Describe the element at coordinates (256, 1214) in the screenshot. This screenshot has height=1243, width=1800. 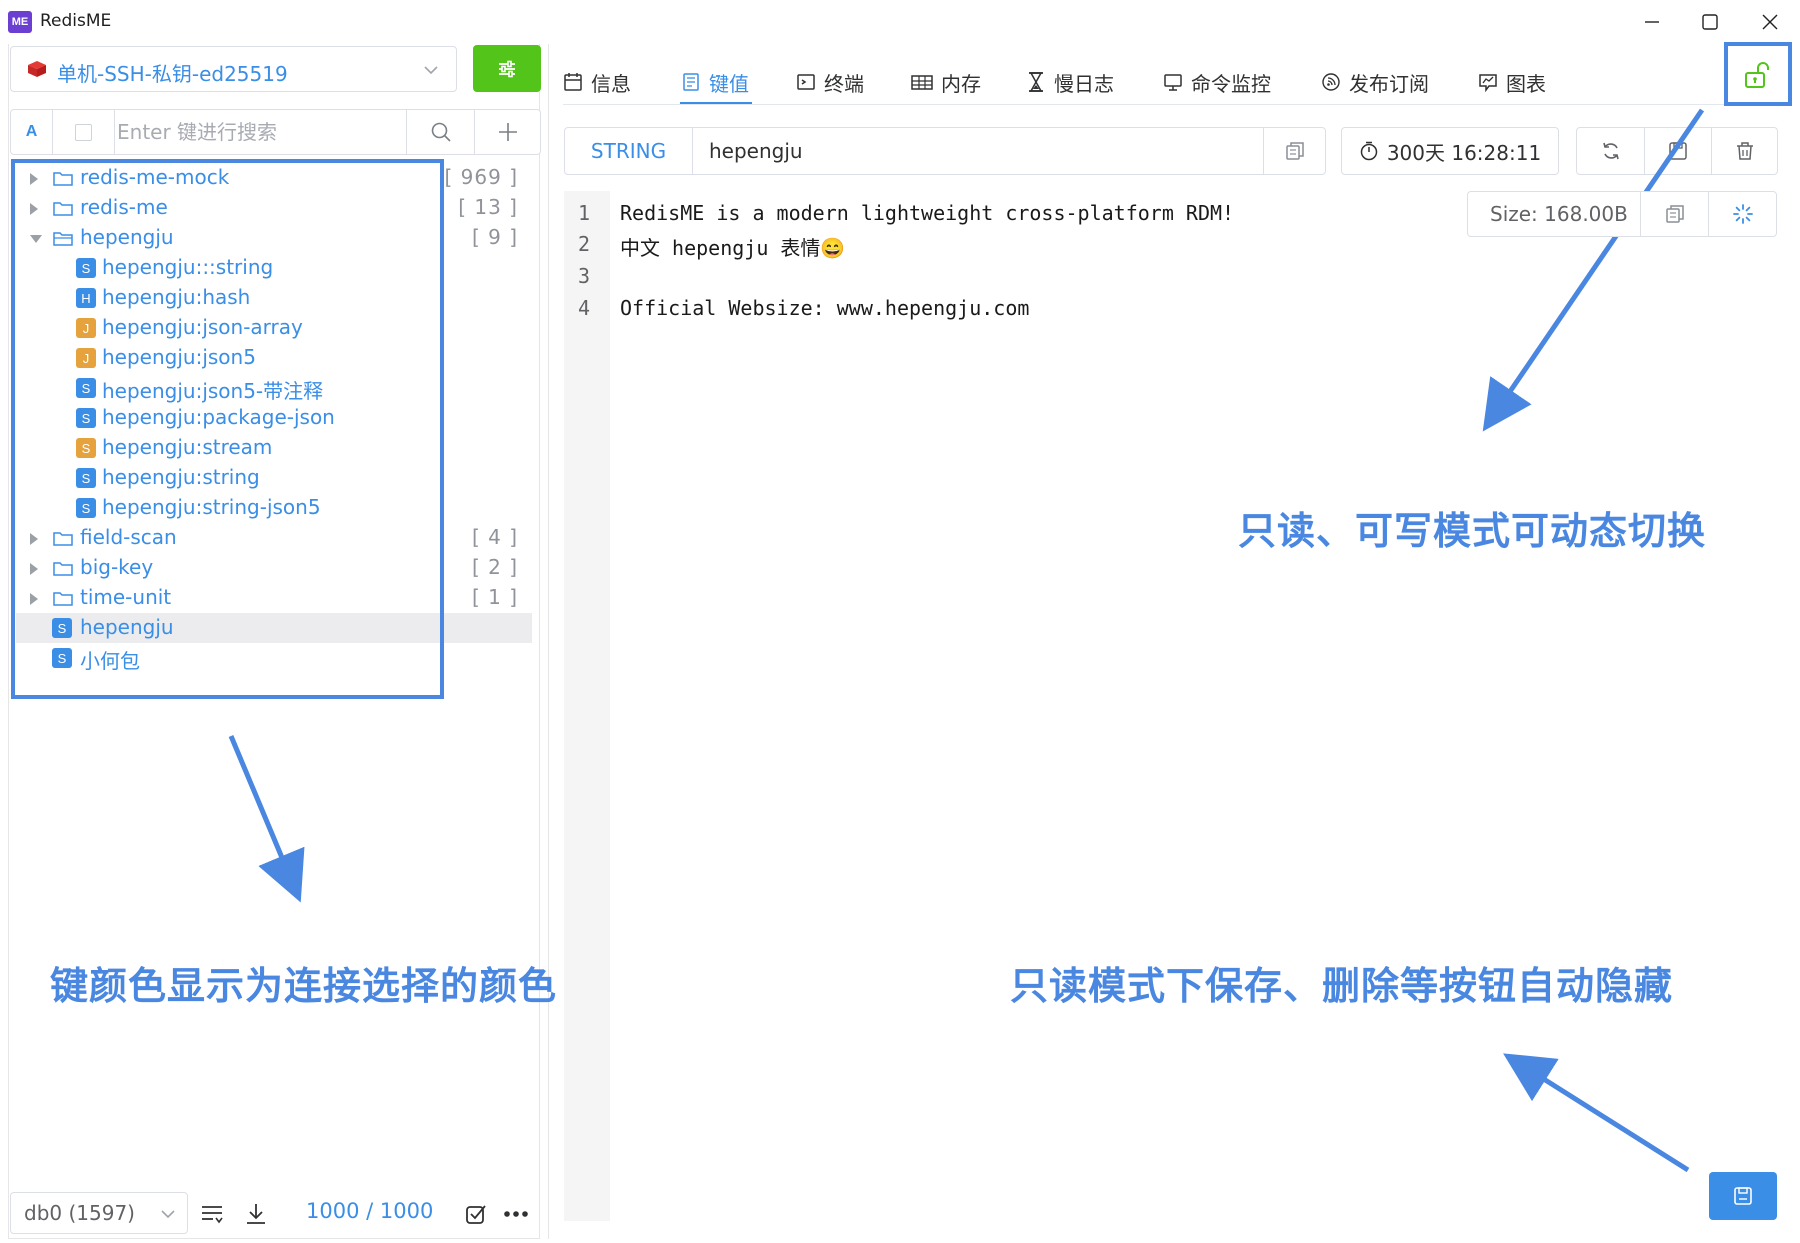
I see `load-more-button` at that location.